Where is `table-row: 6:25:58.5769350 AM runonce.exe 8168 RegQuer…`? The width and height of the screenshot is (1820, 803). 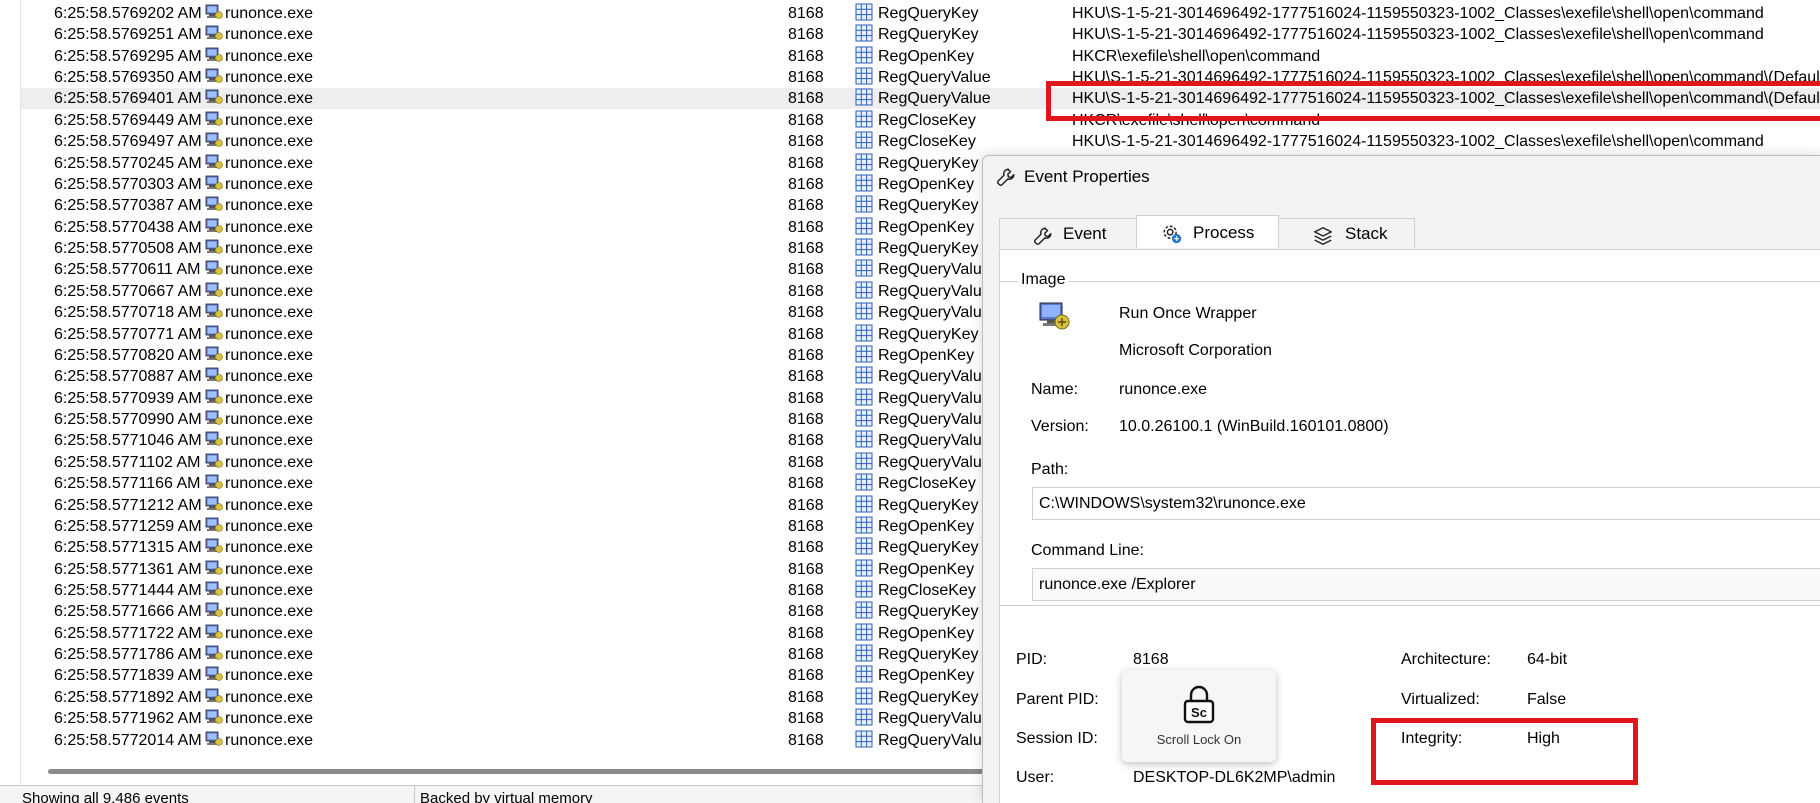
table-row: 6:25:58.5769350 AM runonce.exe 8168 RegQuer… is located at coordinates (920, 77).